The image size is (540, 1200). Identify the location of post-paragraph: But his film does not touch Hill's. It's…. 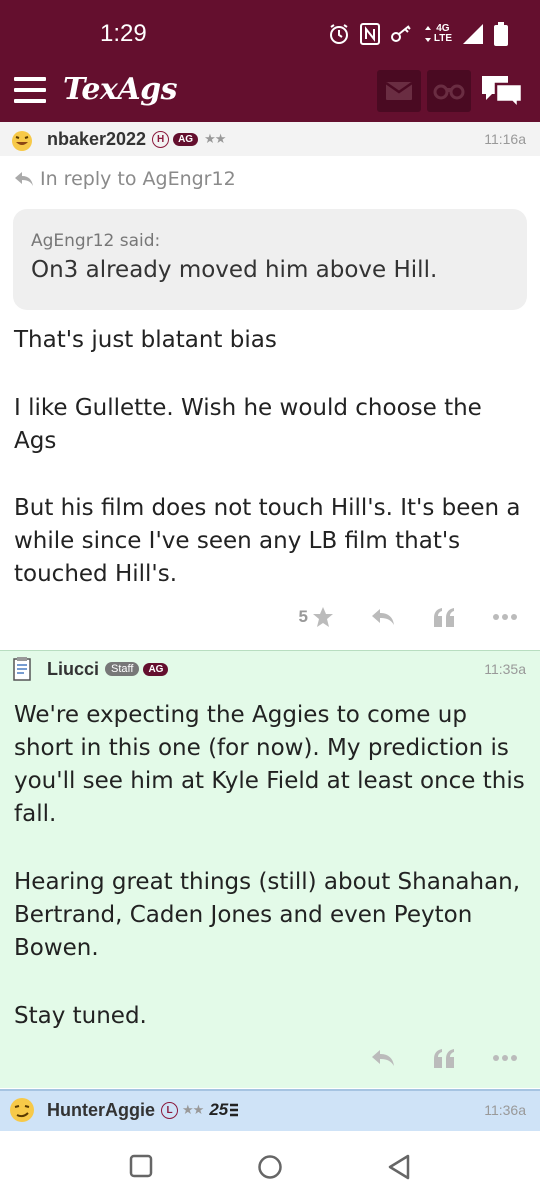
(267, 541).